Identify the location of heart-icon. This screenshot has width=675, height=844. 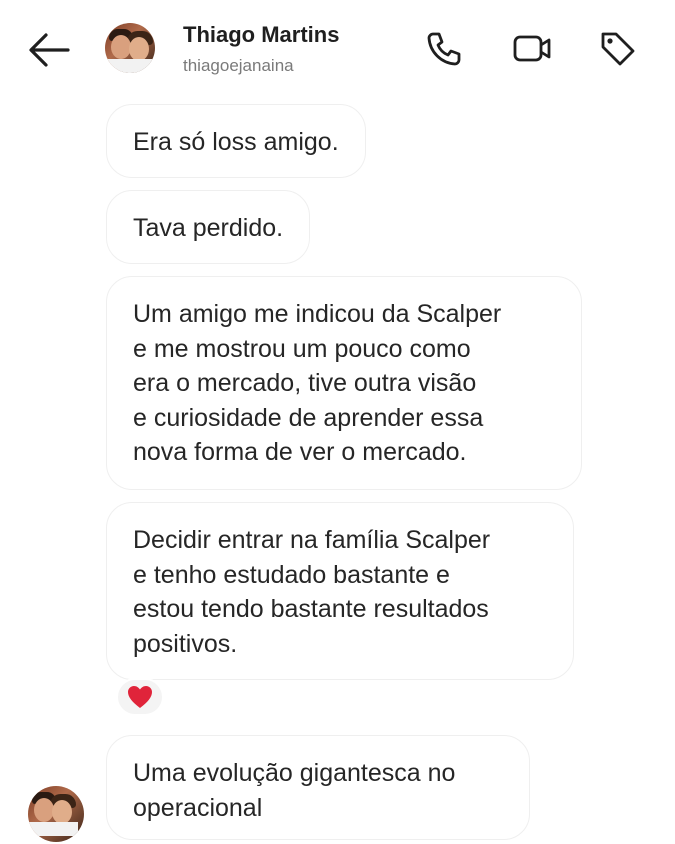
(140, 697).